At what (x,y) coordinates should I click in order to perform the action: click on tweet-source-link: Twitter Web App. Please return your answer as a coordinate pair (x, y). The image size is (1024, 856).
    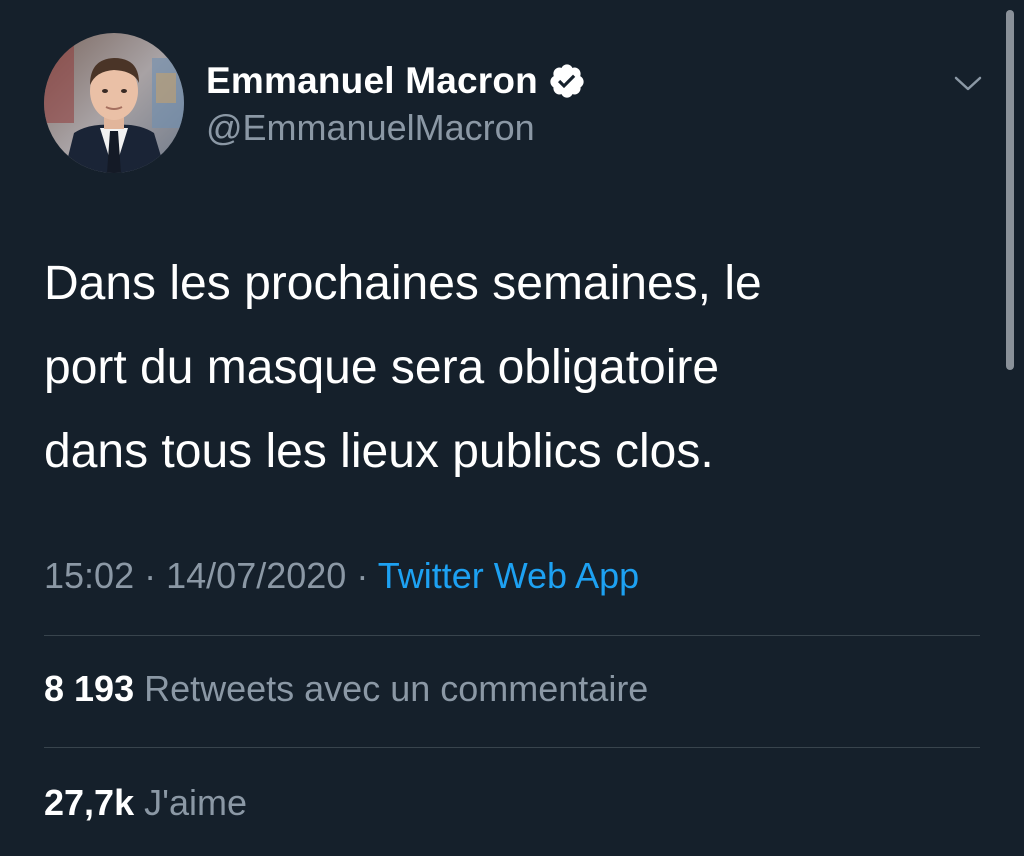
    Looking at the image, I should click on (508, 575).